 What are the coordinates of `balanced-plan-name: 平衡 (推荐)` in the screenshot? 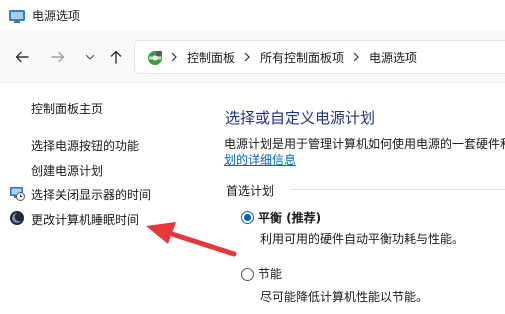 It's located at (289, 217).